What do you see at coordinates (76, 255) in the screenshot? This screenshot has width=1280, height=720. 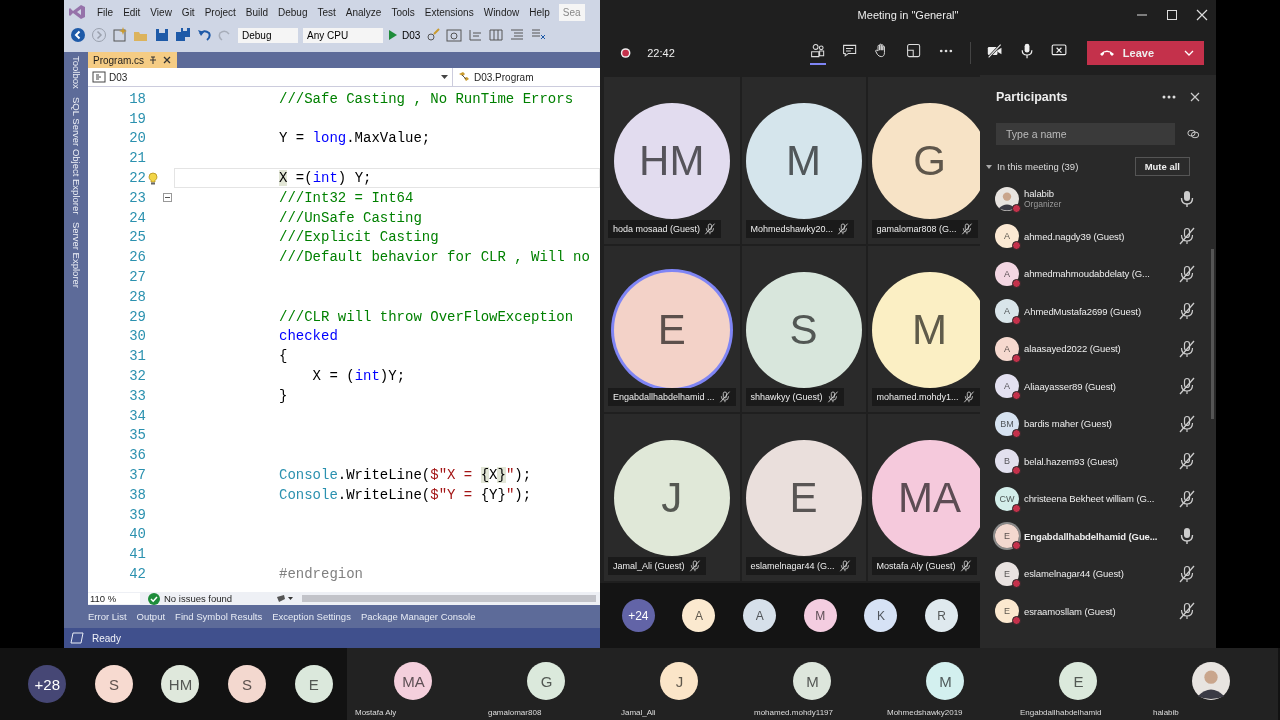 I see `side-tab: Server Explorer` at bounding box center [76, 255].